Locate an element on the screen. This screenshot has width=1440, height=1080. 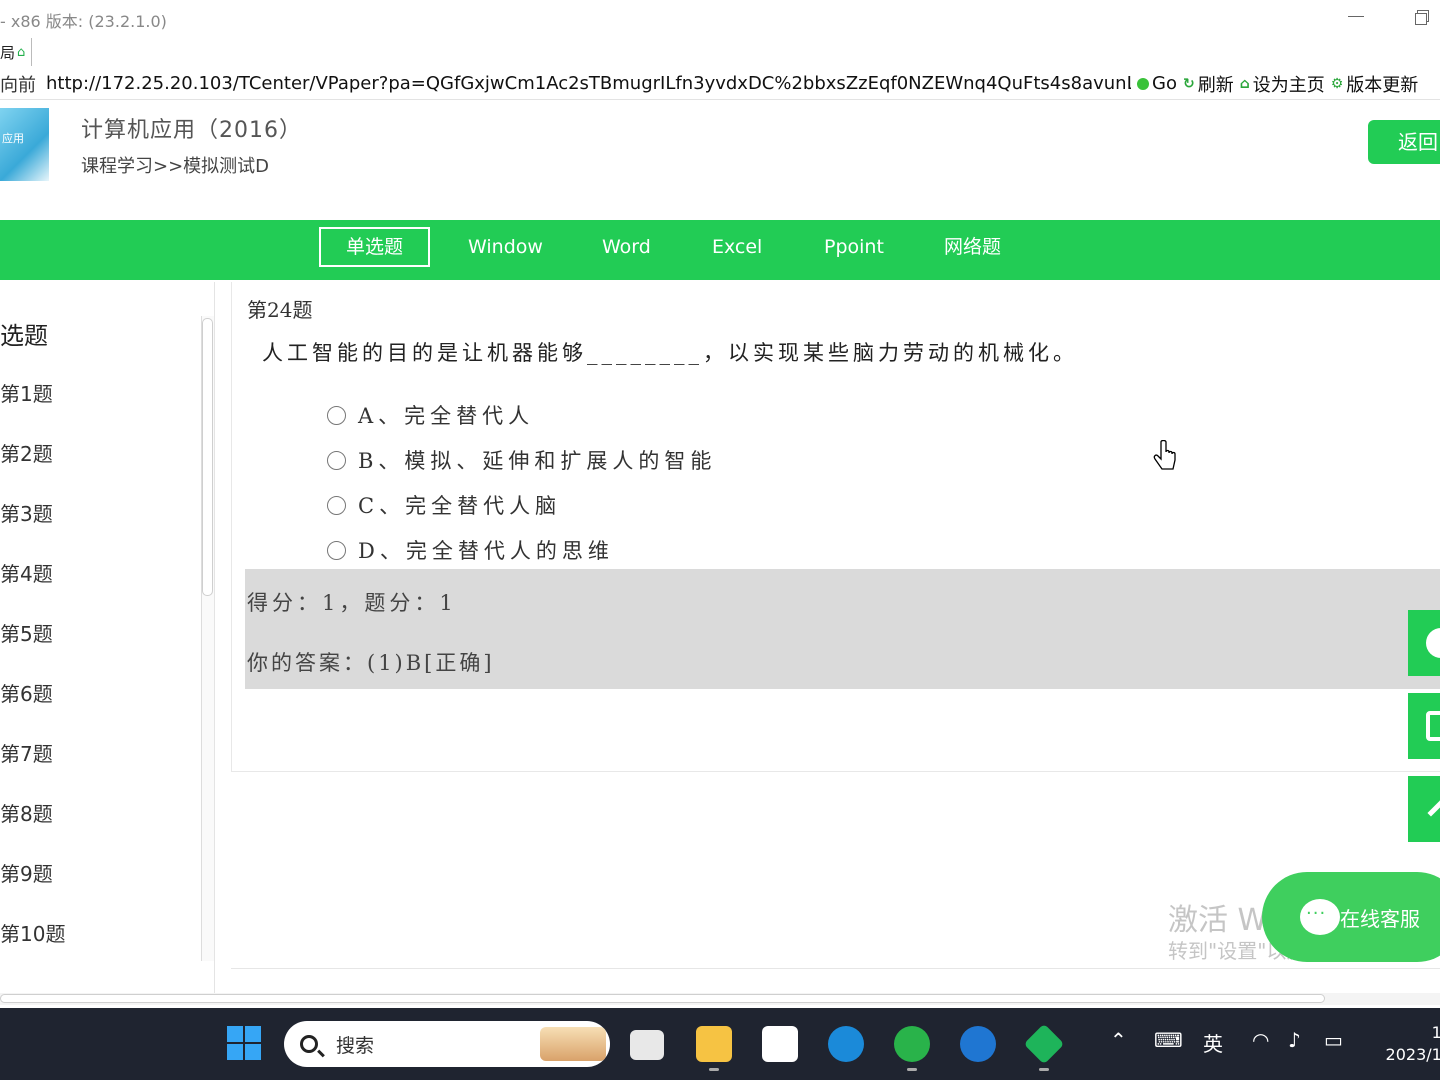
sidebar-item-q4: 第4题 is located at coordinates (26, 572).